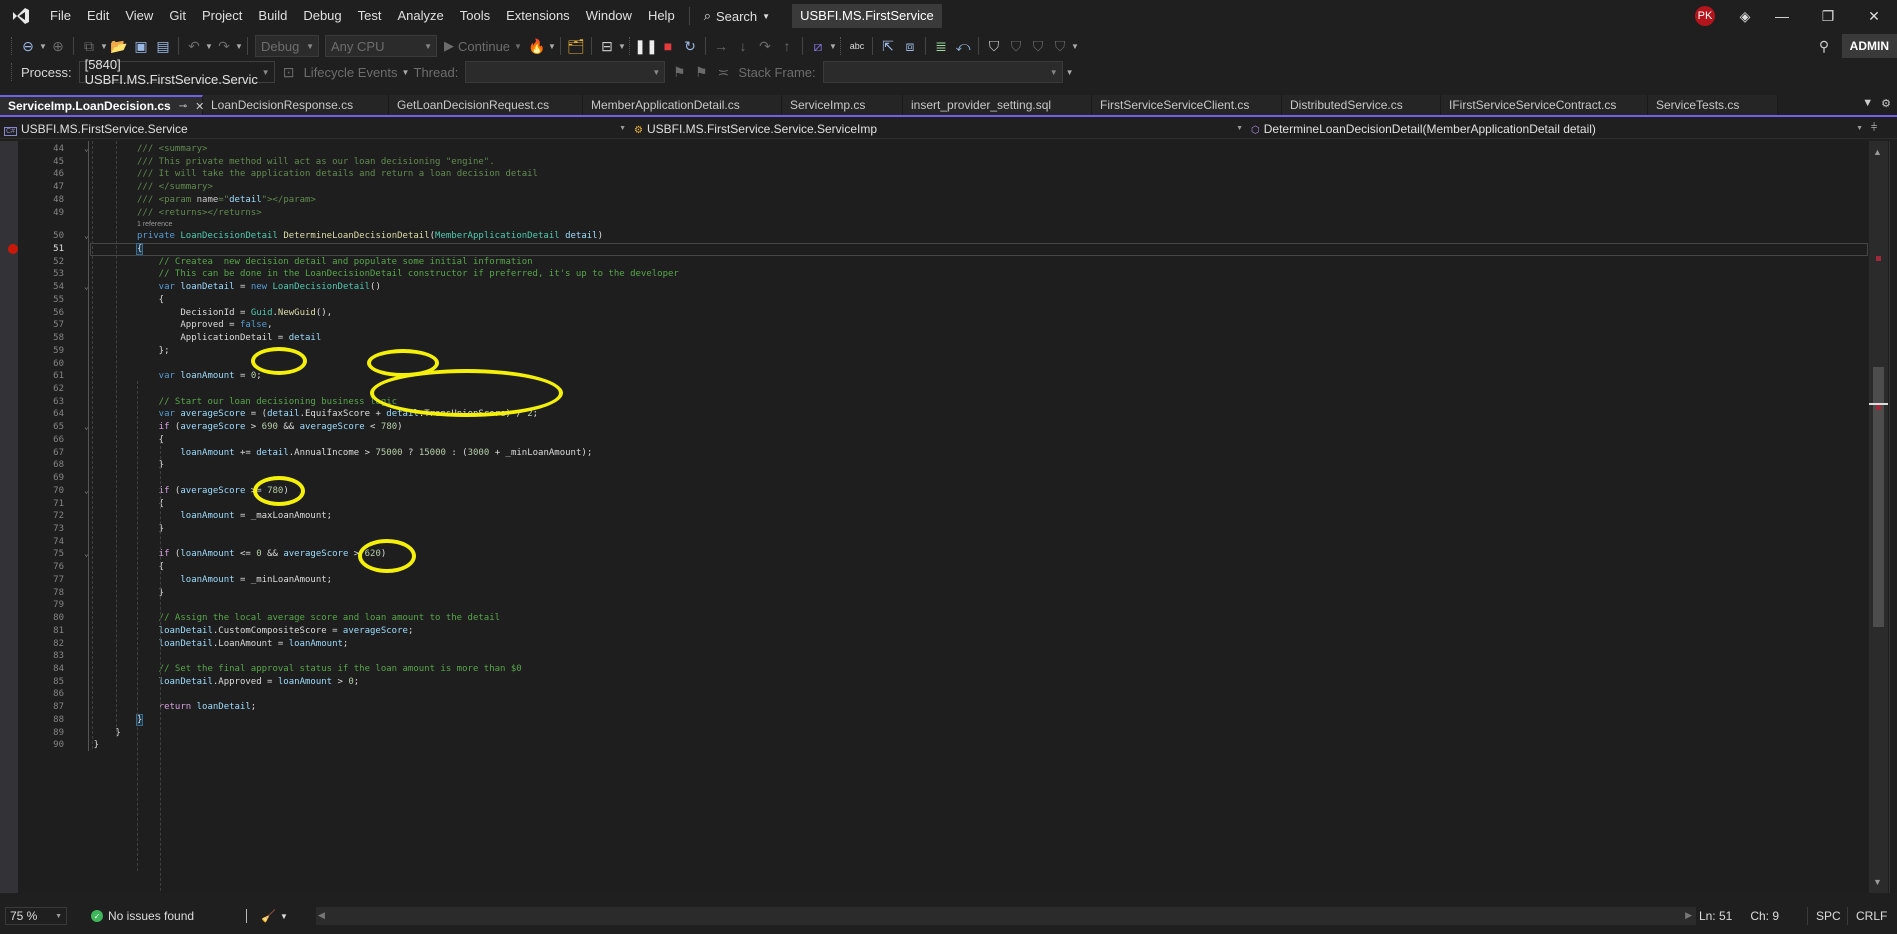 This screenshot has width=1897, height=934. What do you see at coordinates (1874, 128) in the screenshot?
I see `split-window-icon: ⫩` at bounding box center [1874, 128].